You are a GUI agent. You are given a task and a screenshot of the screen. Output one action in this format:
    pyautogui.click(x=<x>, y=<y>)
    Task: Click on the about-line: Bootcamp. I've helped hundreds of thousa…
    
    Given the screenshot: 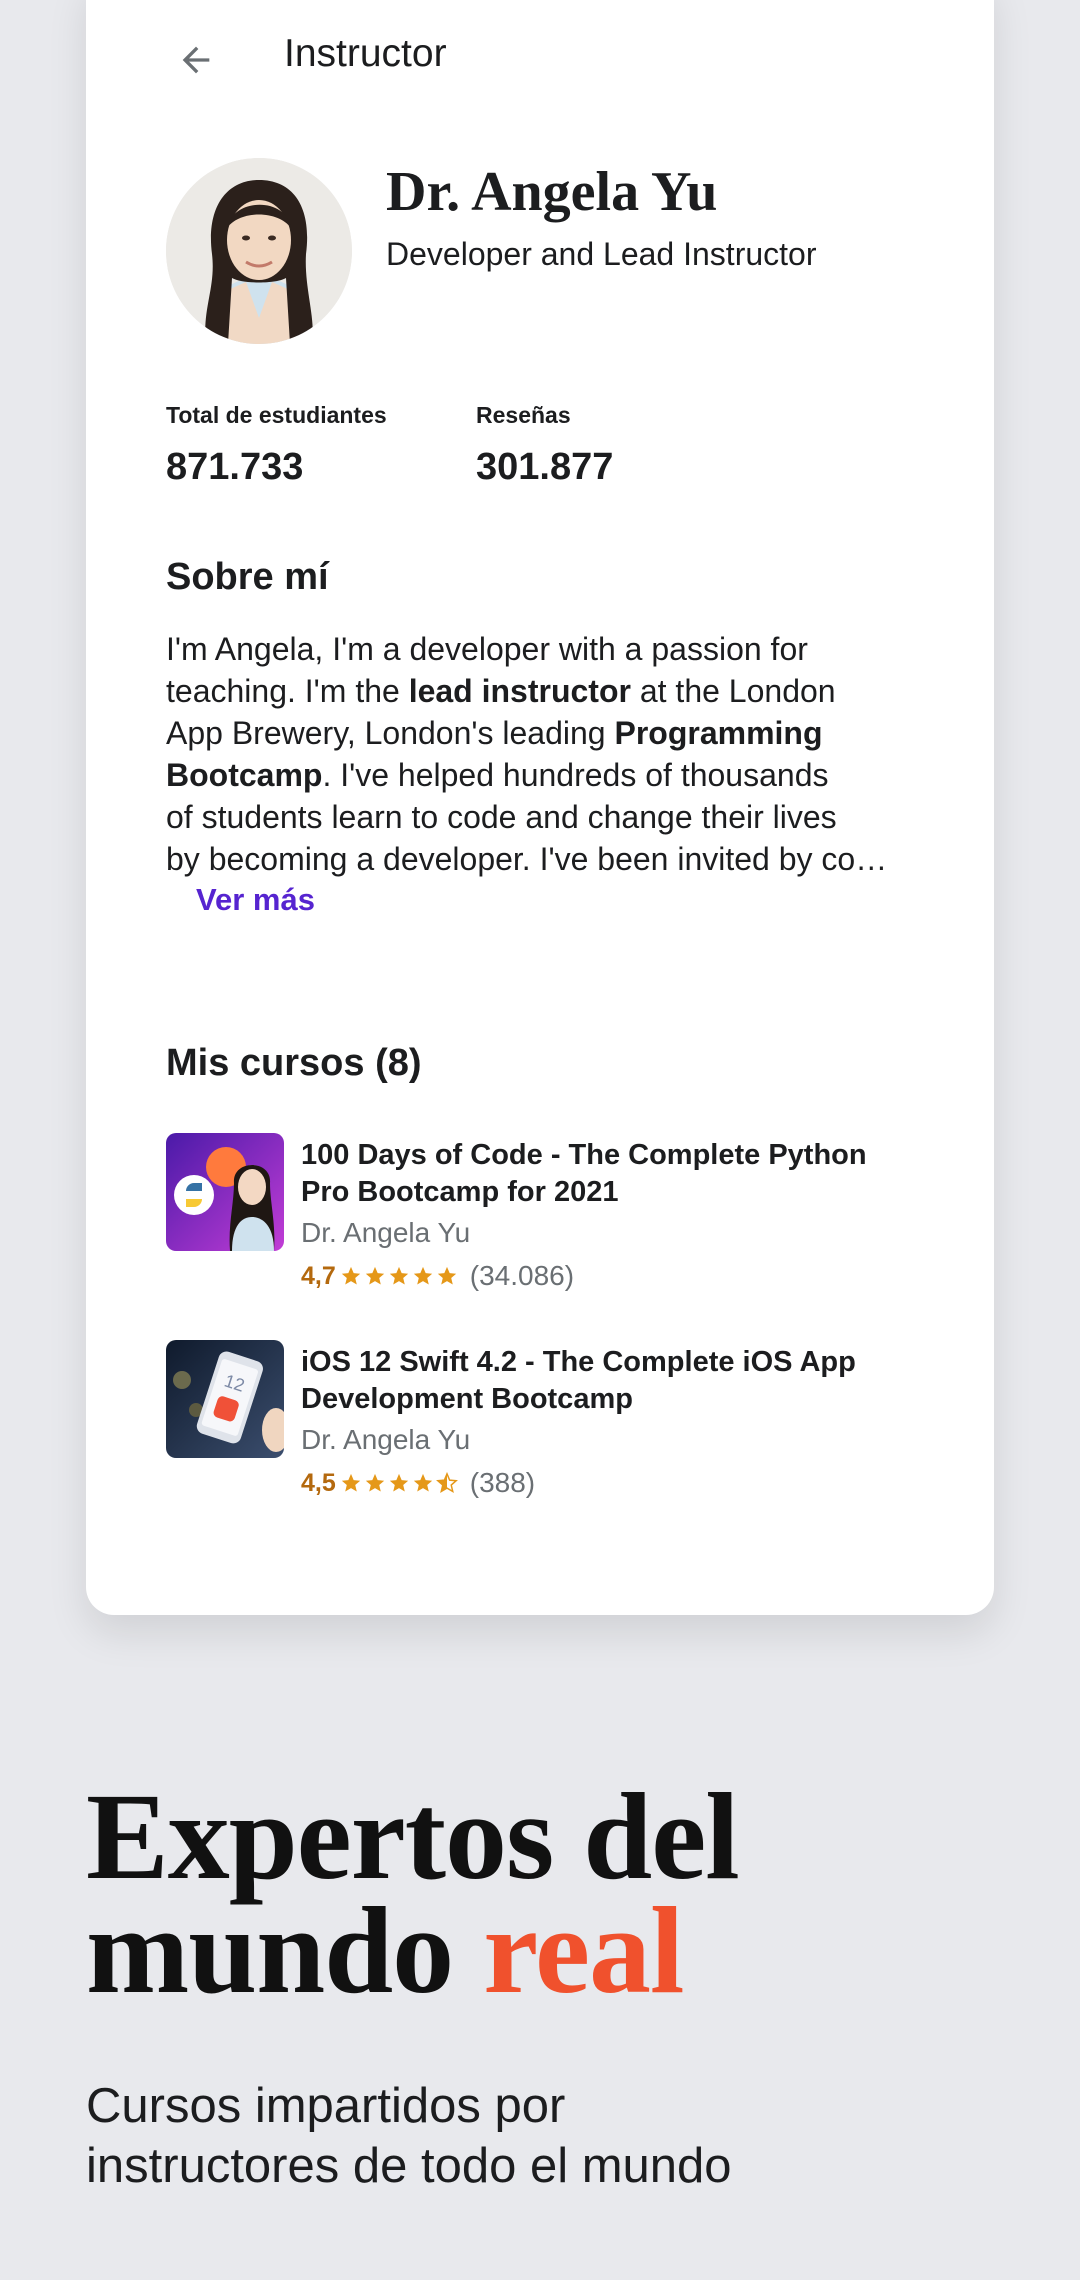 What is the action you would take?
    pyautogui.click(x=497, y=775)
    